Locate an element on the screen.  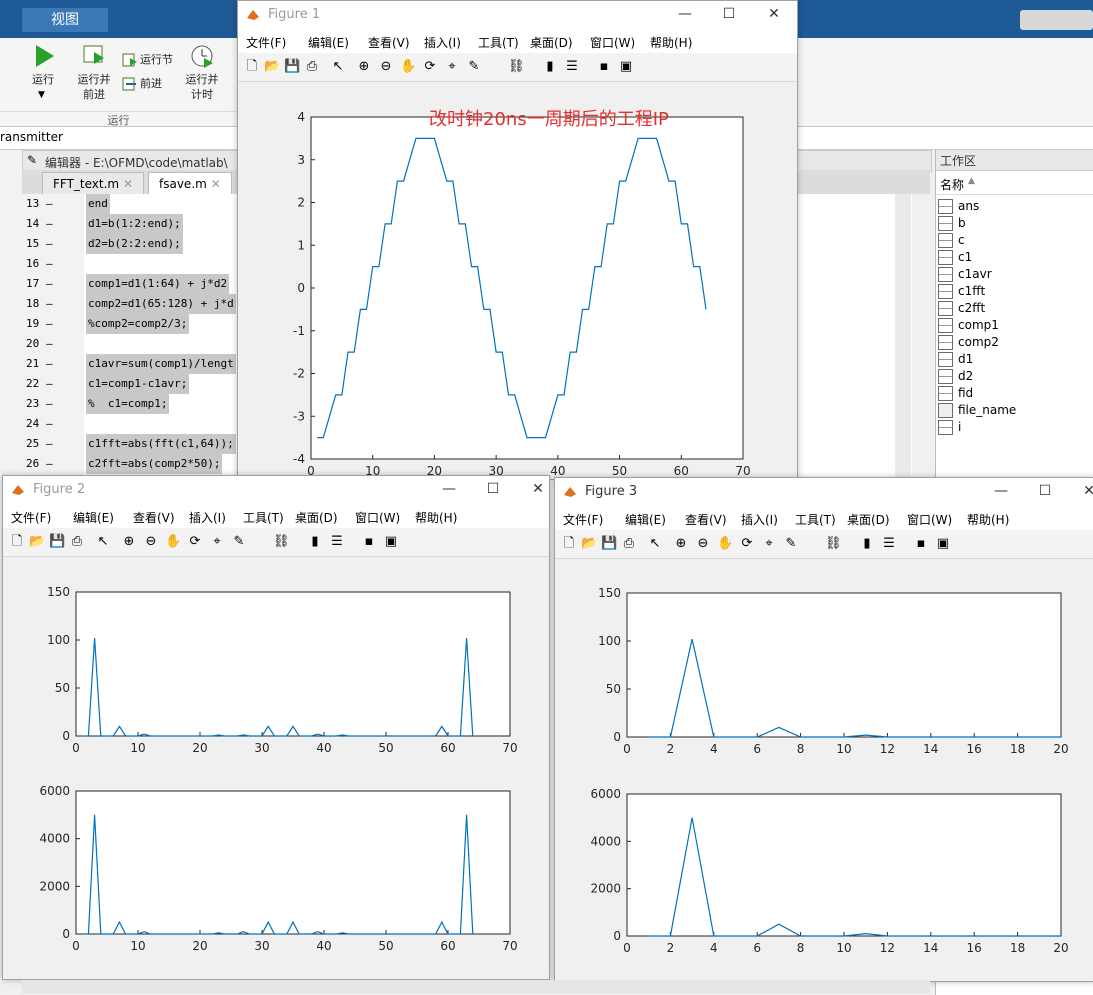
desktop-hscrollbar is located at coordinates (476, 987).